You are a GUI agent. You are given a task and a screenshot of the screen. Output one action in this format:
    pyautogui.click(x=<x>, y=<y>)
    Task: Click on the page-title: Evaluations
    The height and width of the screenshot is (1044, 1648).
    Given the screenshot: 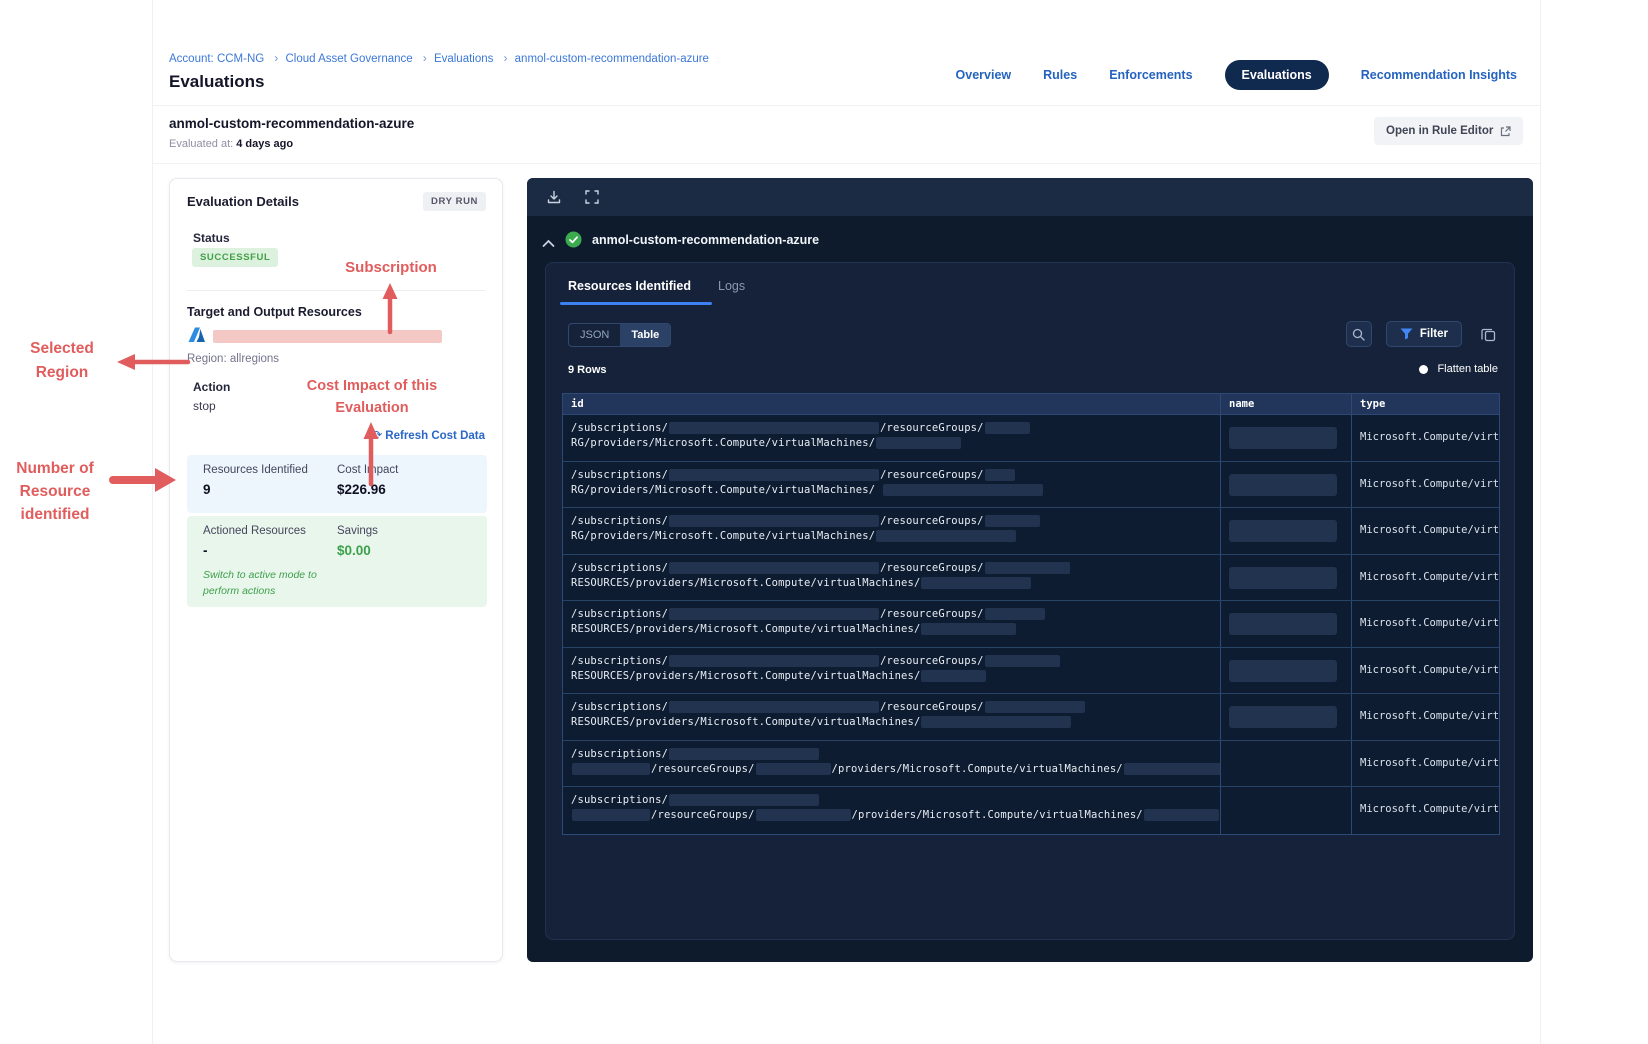 What is the action you would take?
    pyautogui.click(x=217, y=81)
    